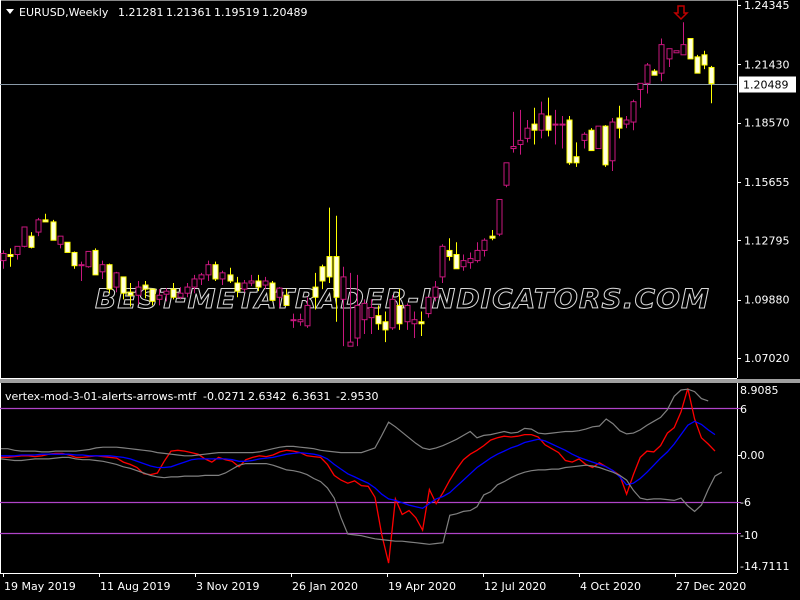 The image size is (800, 600). Describe the element at coordinates (267, 396) in the screenshot. I see `indicator-value-2: 2.6342` at that location.